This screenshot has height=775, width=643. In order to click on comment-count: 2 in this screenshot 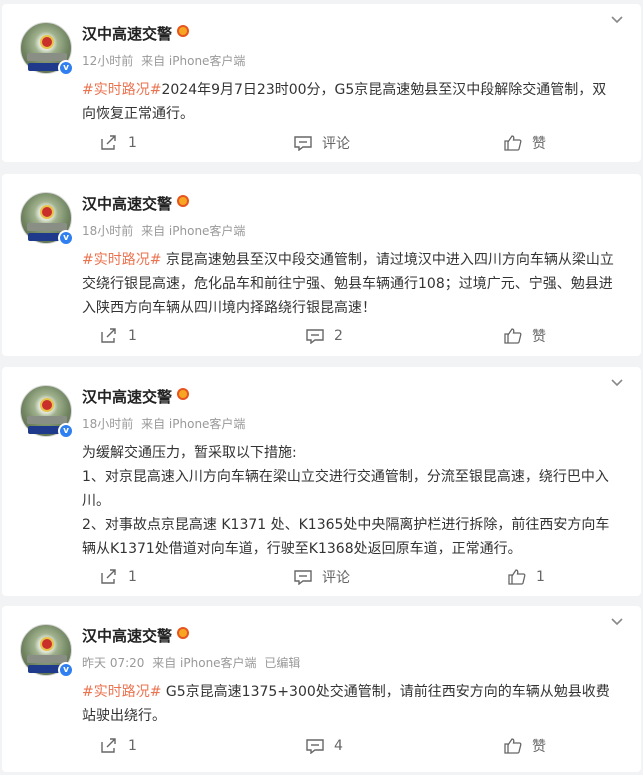, I will do `click(338, 336)`.